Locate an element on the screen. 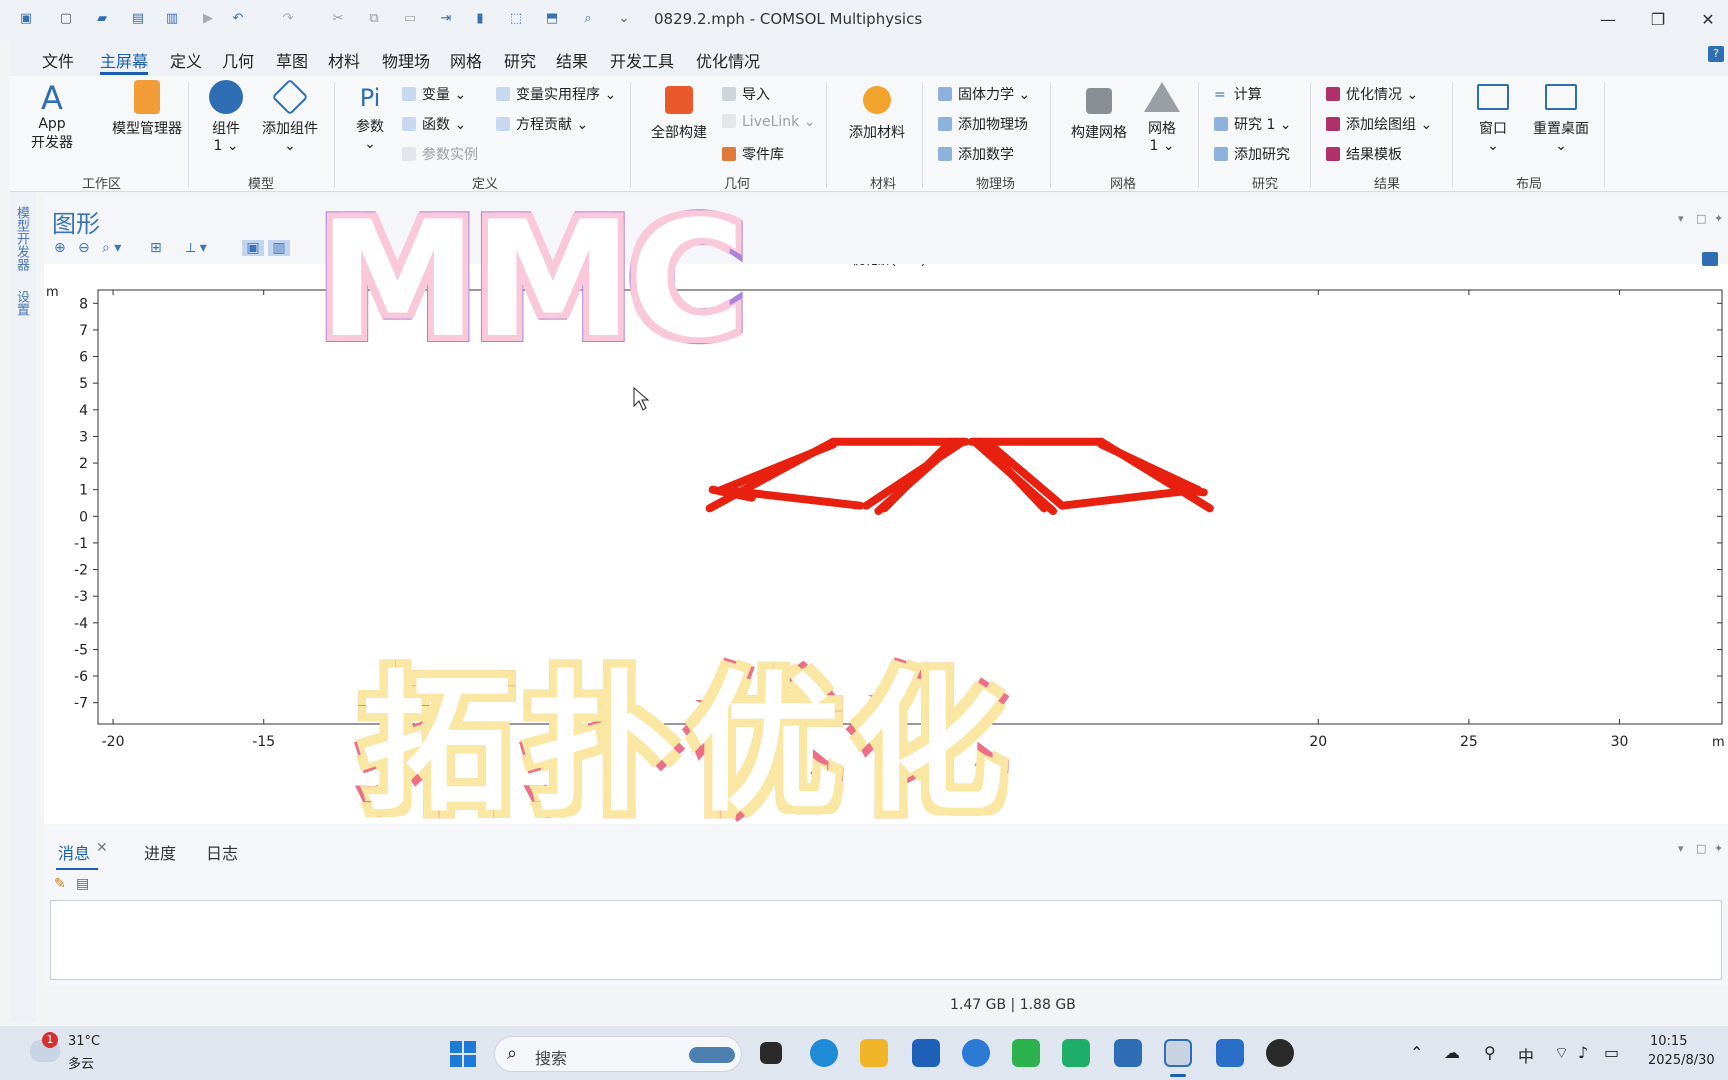 This screenshot has width=1728, height=1080. component-button: 组件 1 ⌄ is located at coordinates (226, 117).